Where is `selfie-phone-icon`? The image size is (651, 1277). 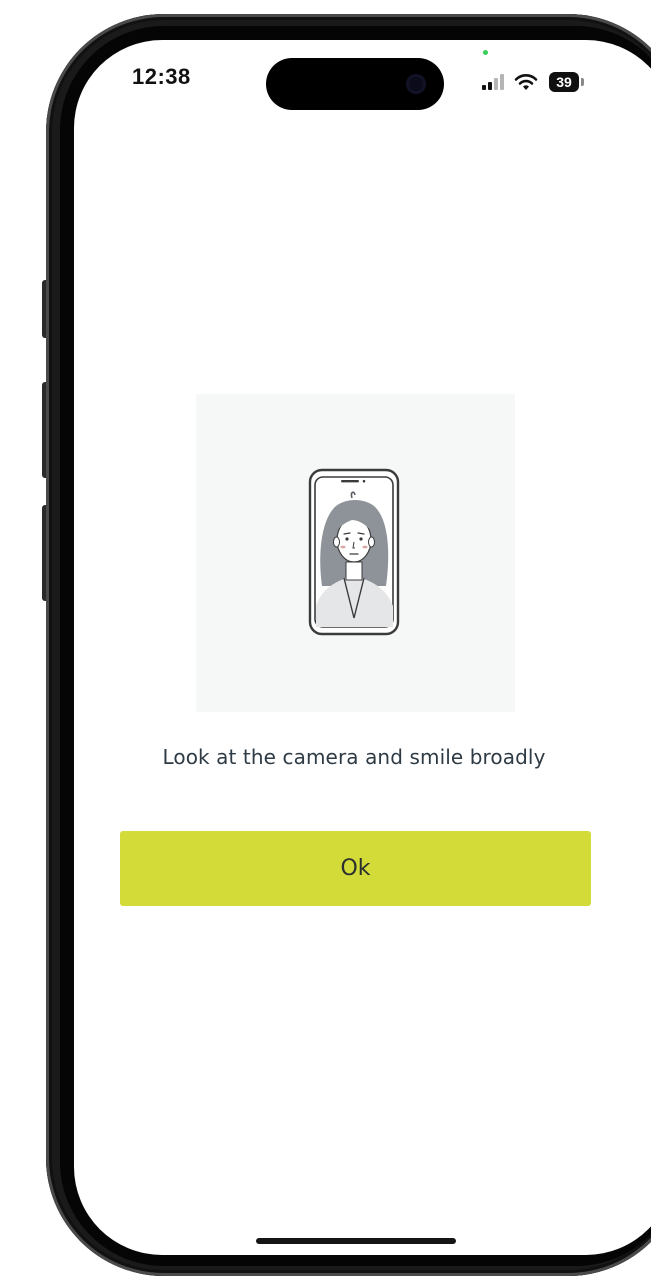 selfie-phone-icon is located at coordinates (354, 552).